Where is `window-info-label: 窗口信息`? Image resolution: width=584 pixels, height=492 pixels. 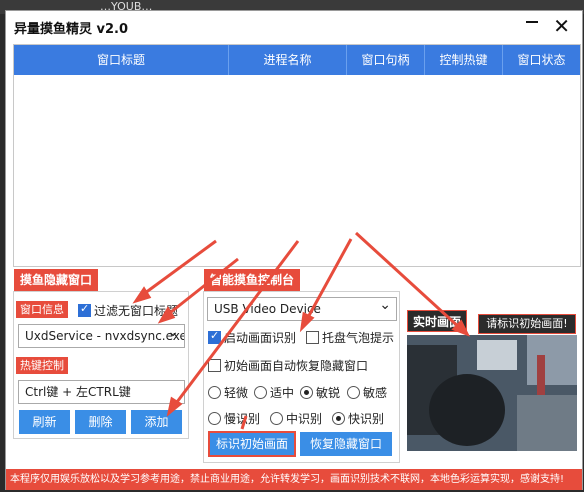
window-info-label: 窗口信息 is located at coordinates (42, 309).